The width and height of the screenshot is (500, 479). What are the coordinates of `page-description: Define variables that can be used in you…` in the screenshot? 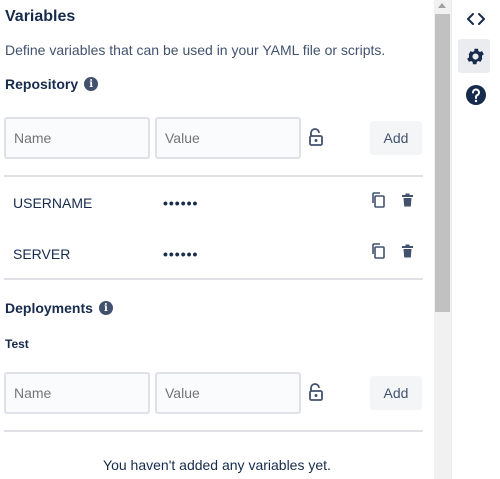 It's located at (195, 50).